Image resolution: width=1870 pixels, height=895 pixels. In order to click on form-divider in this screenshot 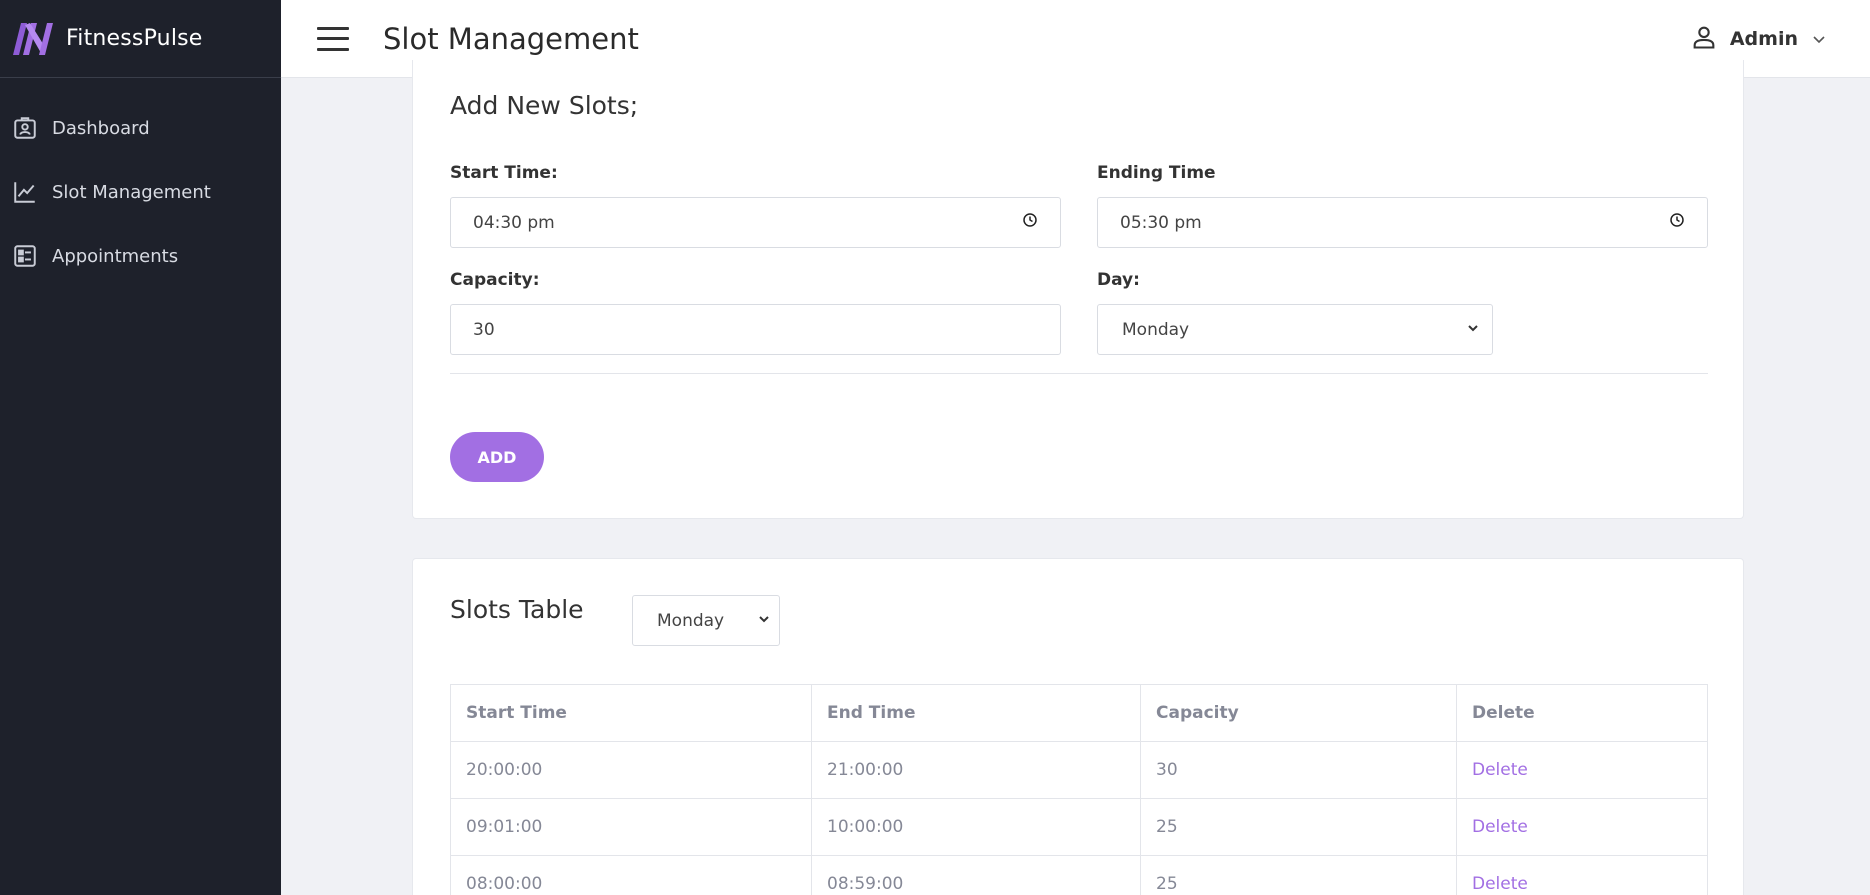, I will do `click(1079, 373)`.